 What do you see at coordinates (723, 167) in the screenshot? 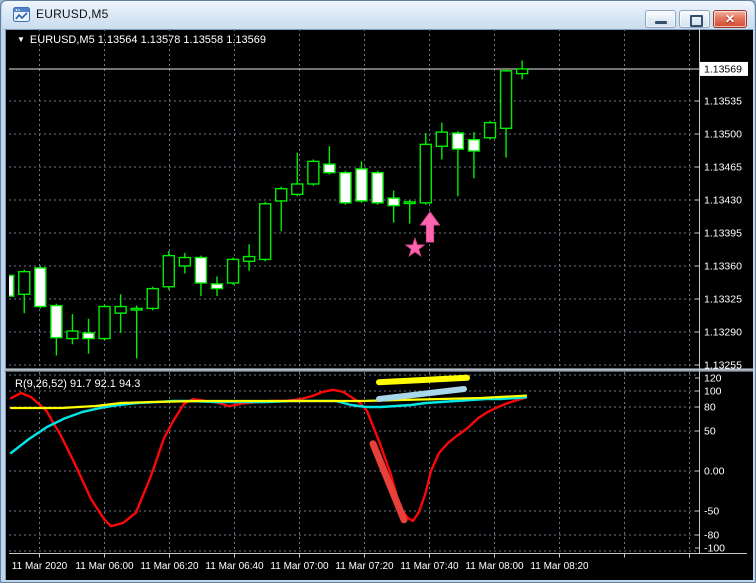
I see `price-axis-label: 1.13465` at bounding box center [723, 167].